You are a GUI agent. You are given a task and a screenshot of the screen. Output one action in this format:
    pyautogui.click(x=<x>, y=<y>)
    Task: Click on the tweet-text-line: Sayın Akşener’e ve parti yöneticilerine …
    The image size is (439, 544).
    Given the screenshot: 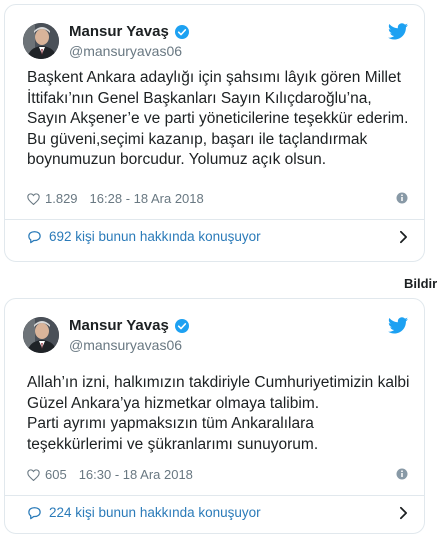 What is the action you would take?
    pyautogui.click(x=218, y=118)
    